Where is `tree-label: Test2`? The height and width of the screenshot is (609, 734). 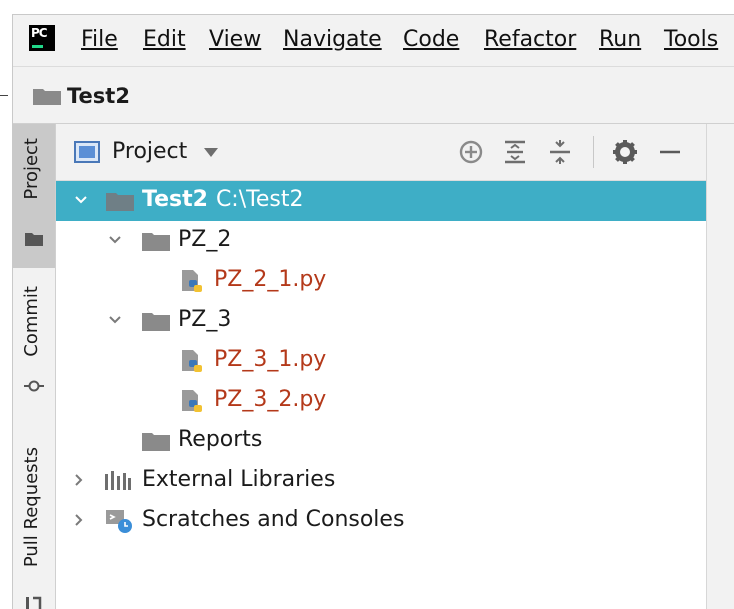
tree-label: Test2 is located at coordinates (175, 199).